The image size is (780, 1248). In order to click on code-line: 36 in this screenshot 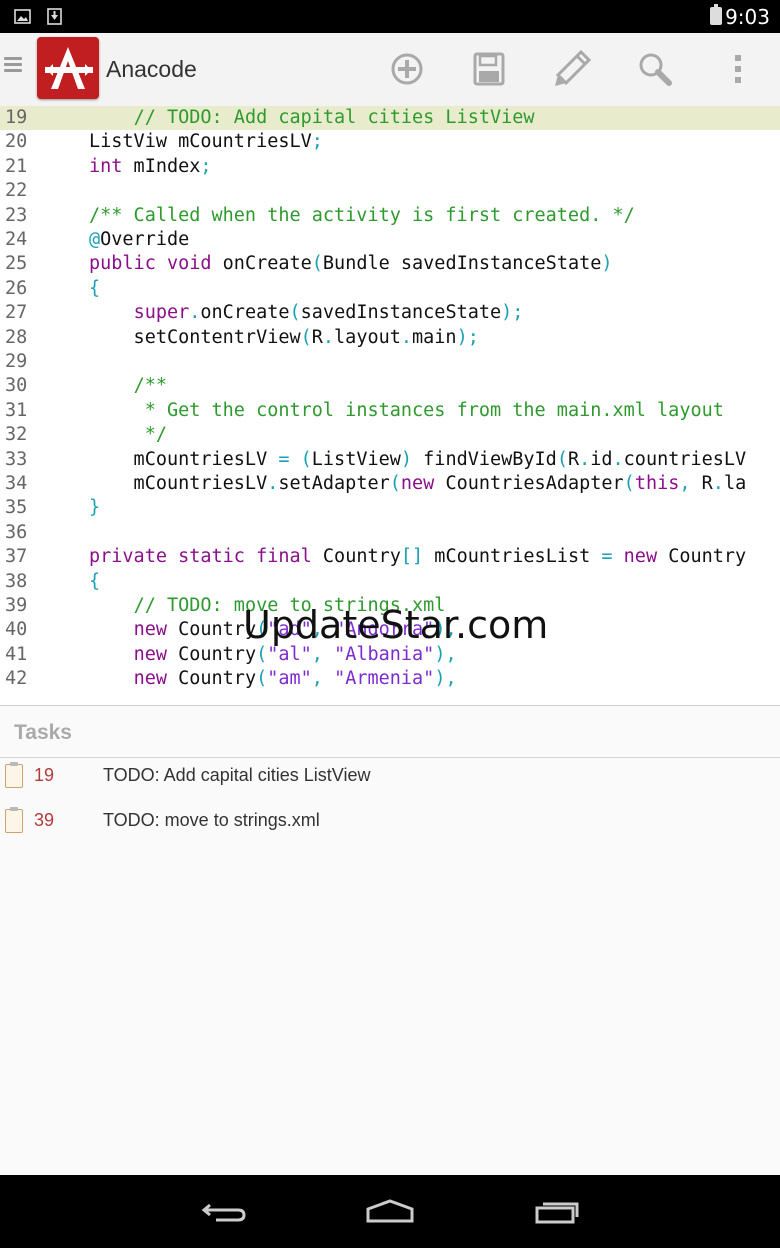, I will do `click(390, 533)`.